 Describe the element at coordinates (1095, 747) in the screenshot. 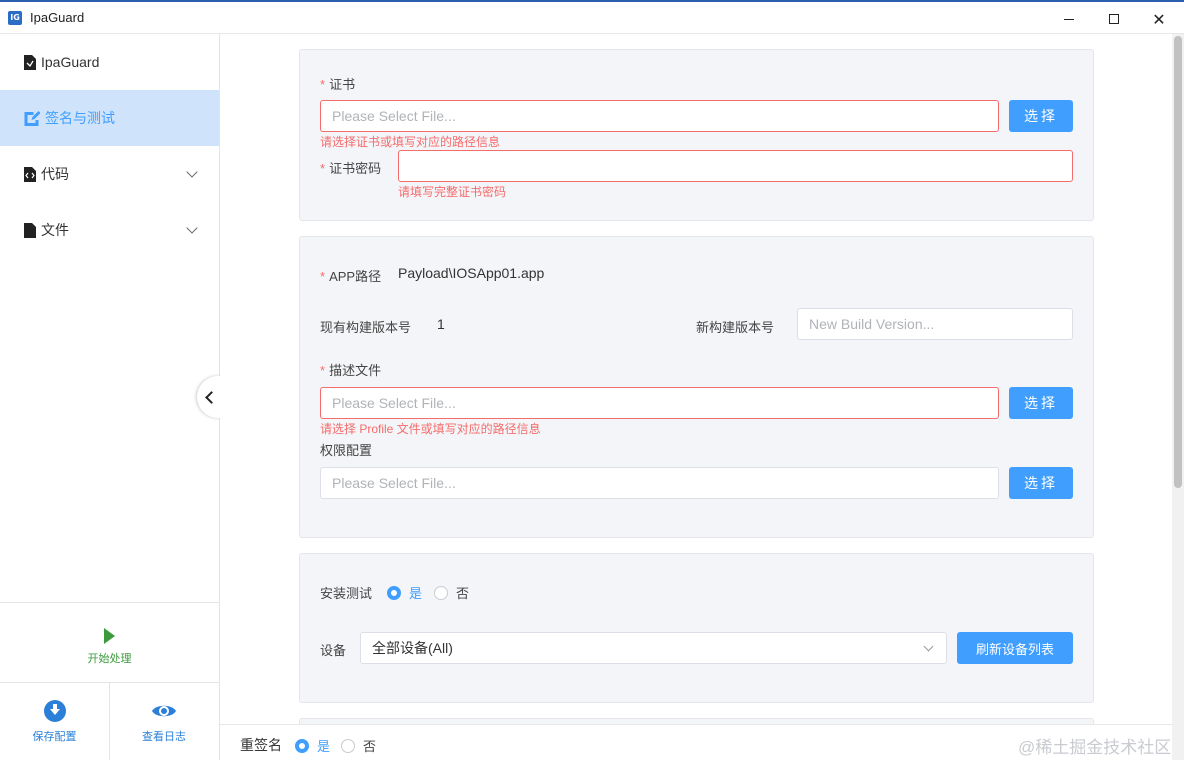

I see `watermark: @稀土掘金技术社区` at that location.